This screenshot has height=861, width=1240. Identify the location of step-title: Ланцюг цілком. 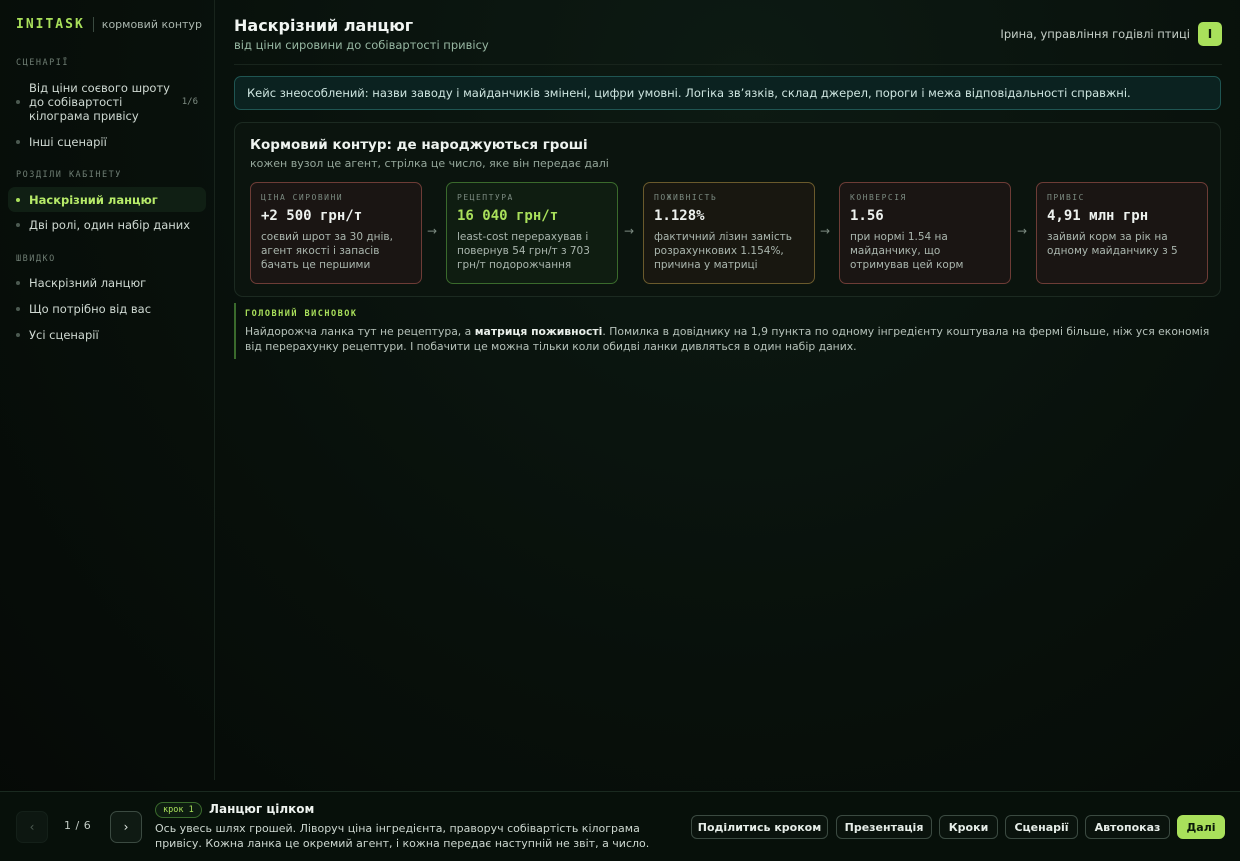
(262, 809).